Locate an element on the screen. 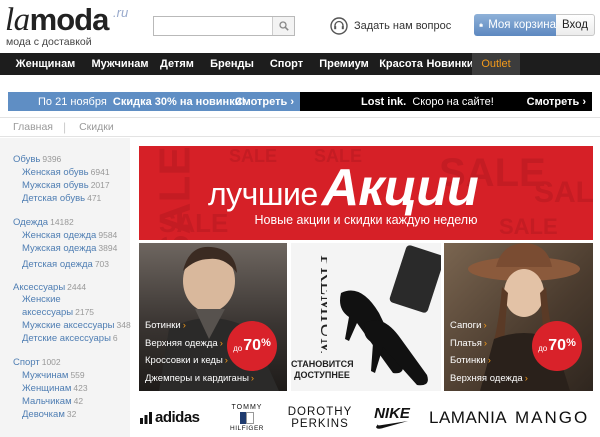 This screenshot has width=600, height=437. discount-badge: до 70% is located at coordinates (252, 346).